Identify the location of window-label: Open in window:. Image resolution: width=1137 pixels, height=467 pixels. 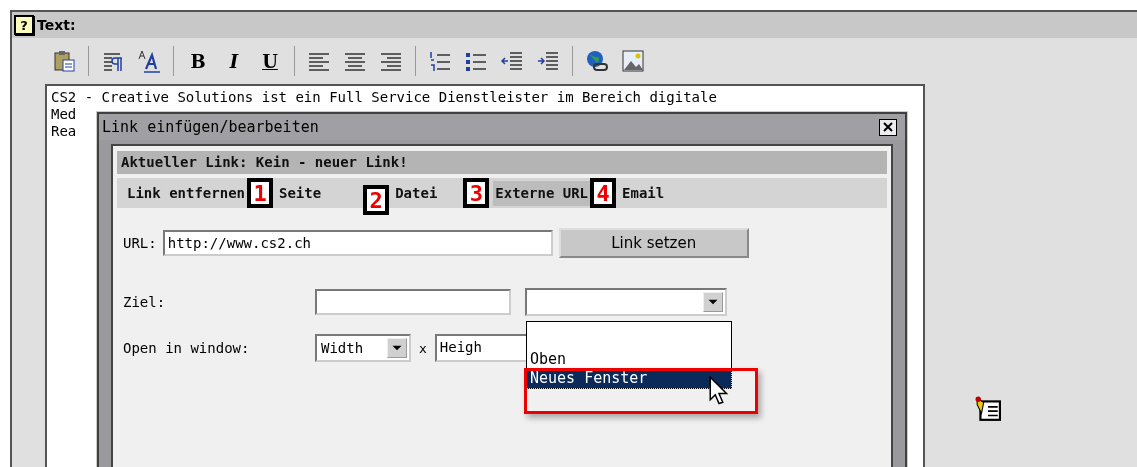
(187, 348).